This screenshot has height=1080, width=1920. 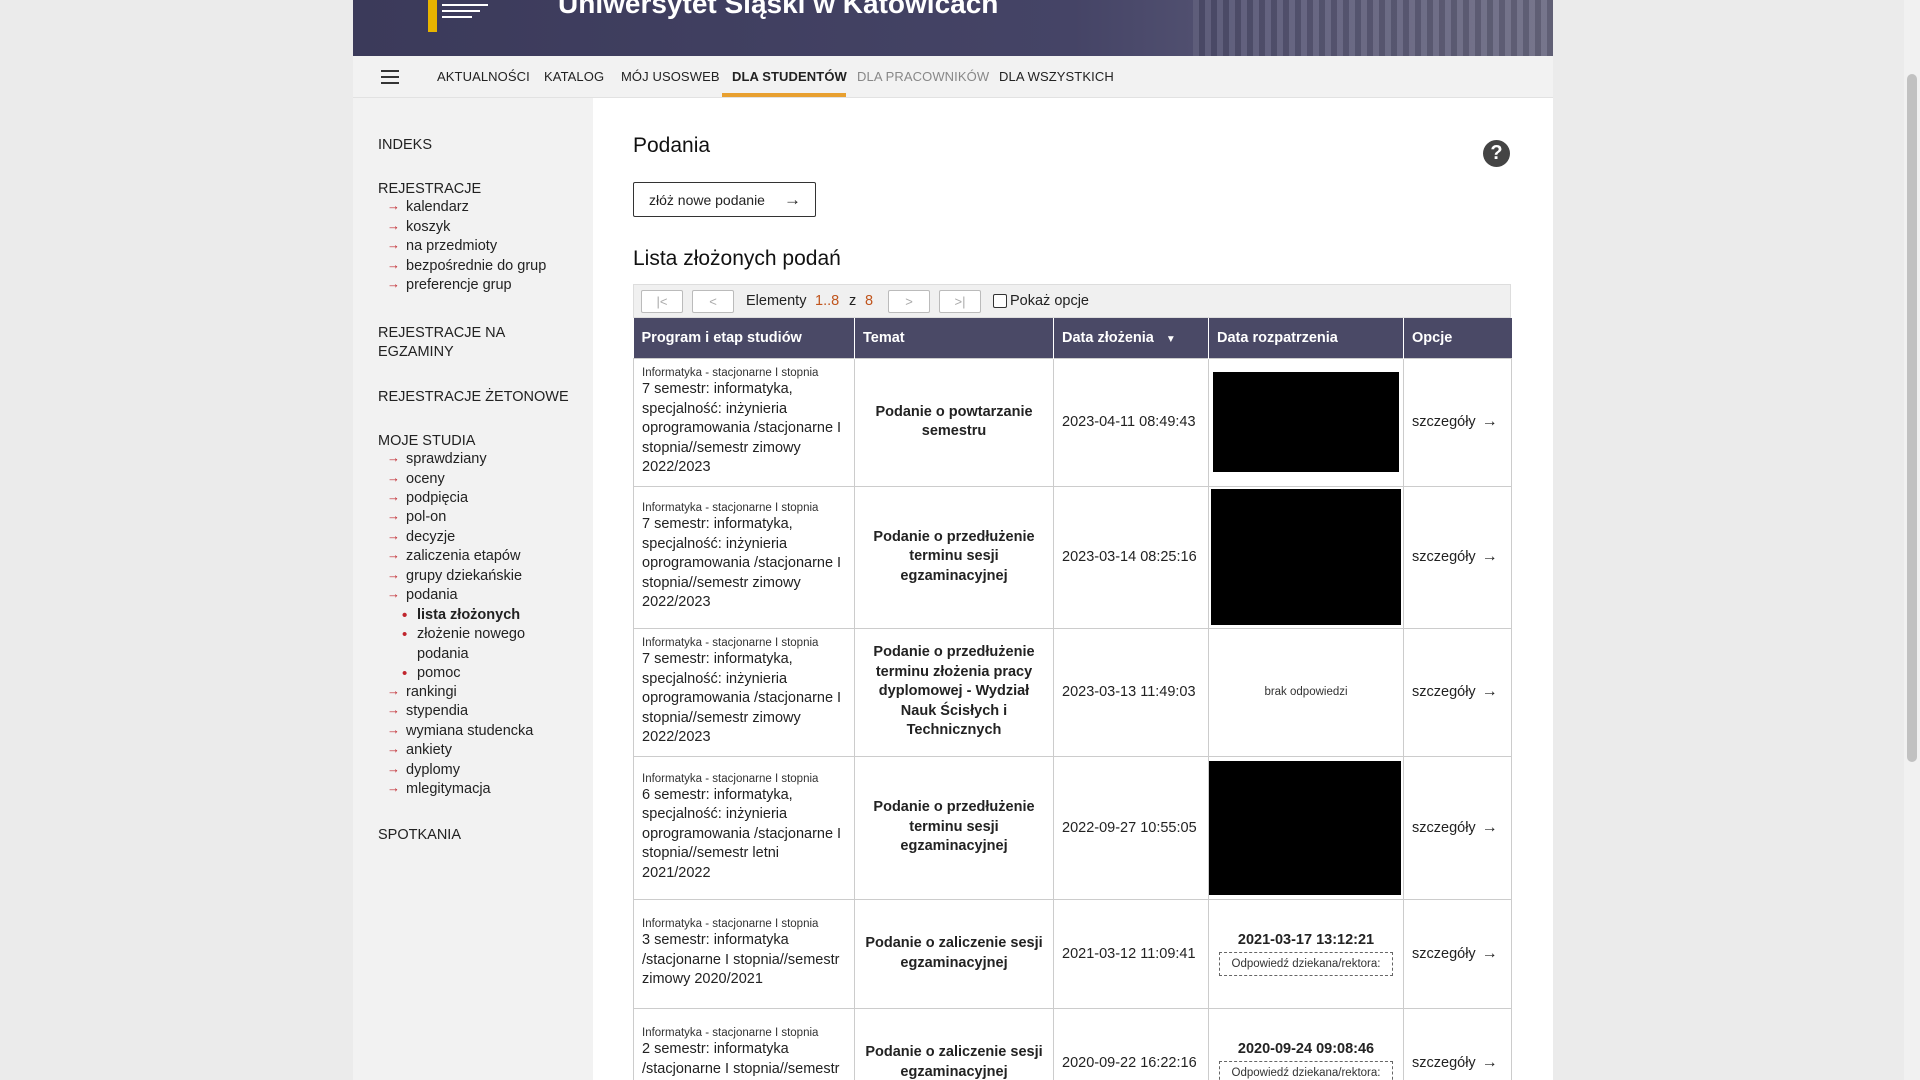 I want to click on sidebar-rejestracje-egzaminy-line2: EGZAMINY, so click(x=416, y=352).